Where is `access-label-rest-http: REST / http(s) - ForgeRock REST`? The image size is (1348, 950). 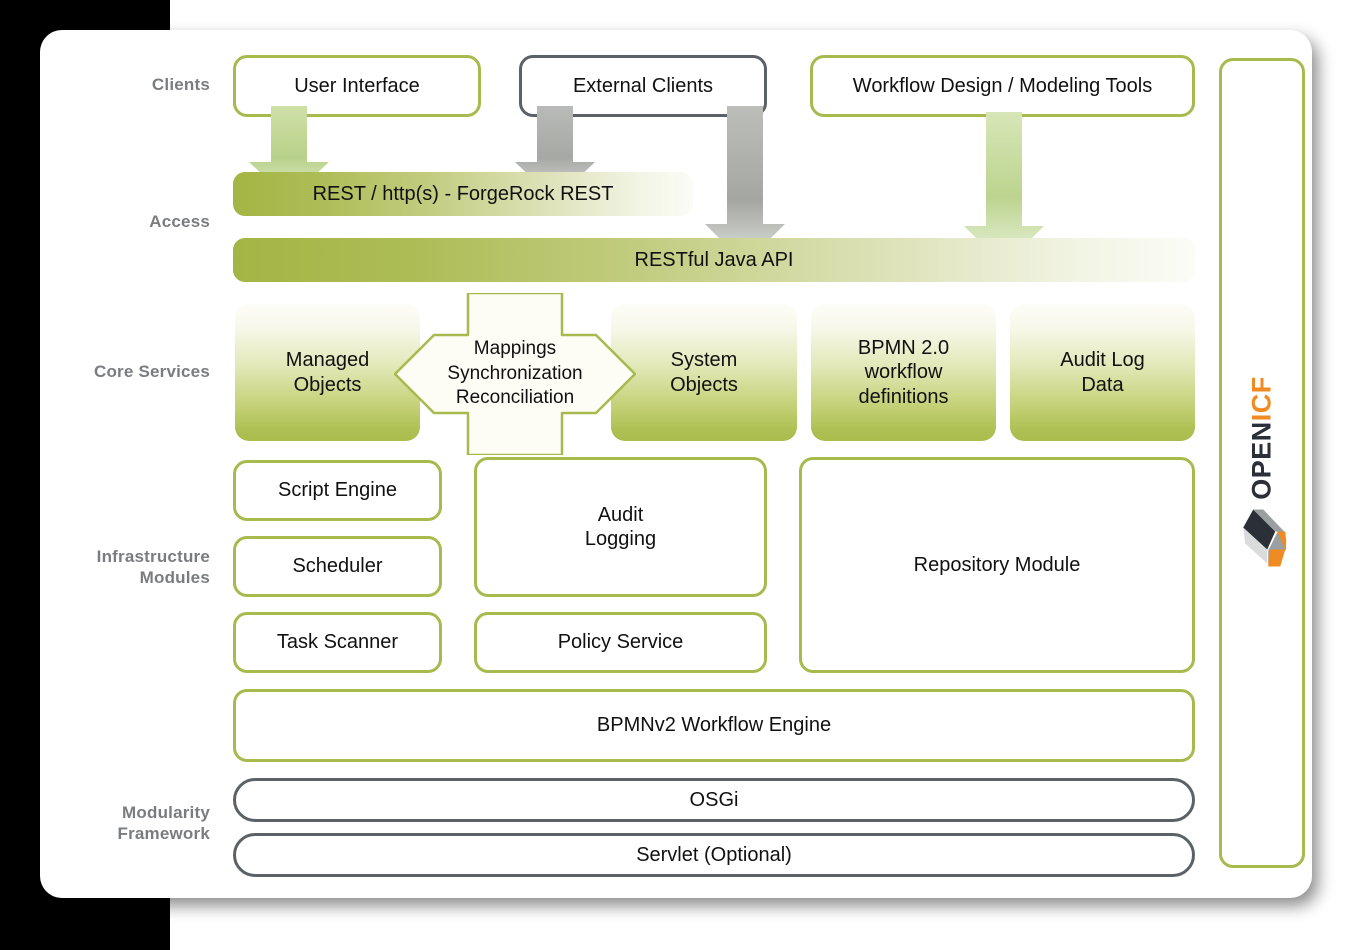
access-label-rest-http: REST / http(s) - ForgeRock REST is located at coordinates (463, 193).